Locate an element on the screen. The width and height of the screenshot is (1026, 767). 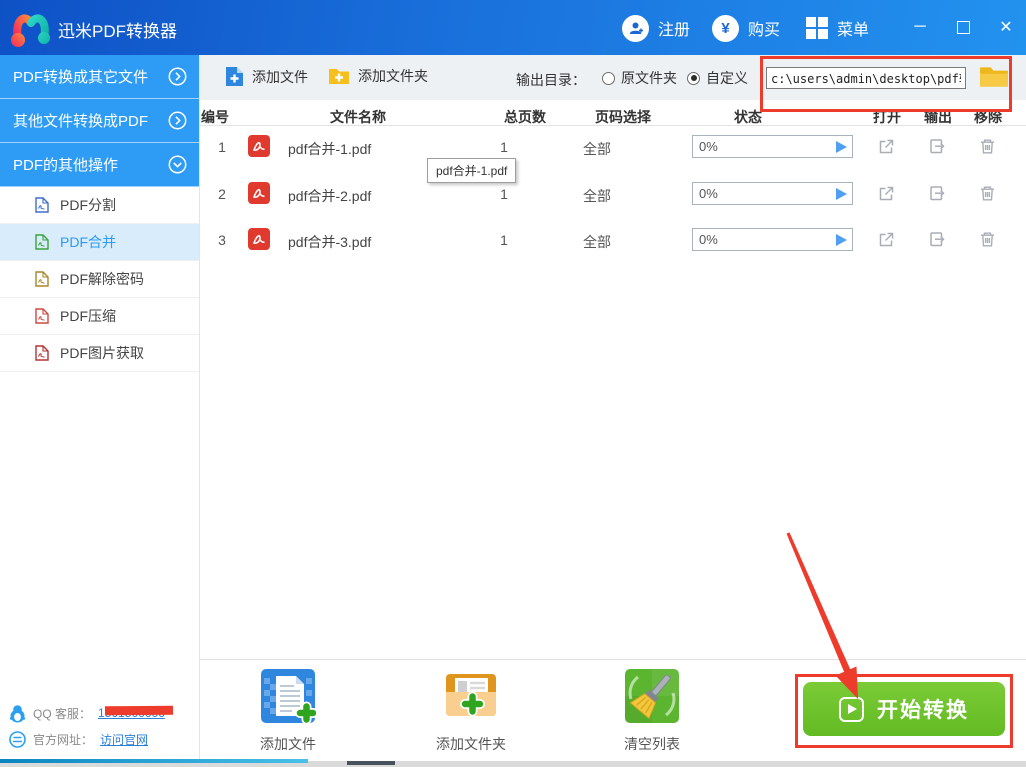
radio-original-label: 原文件夹 is located at coordinates (649, 78).